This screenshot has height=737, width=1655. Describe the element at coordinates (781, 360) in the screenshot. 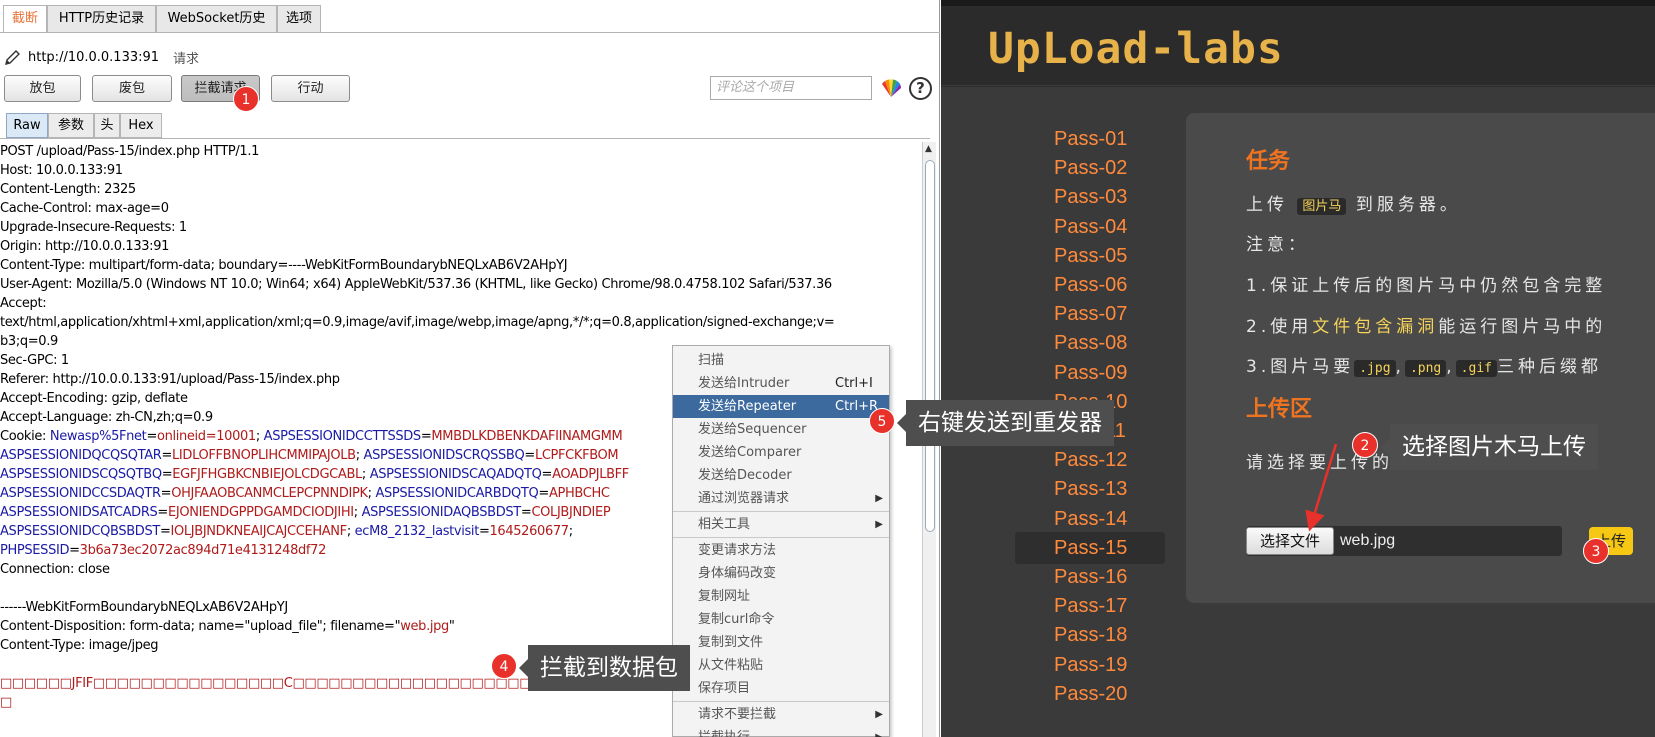

I see `menu-item: 扫描` at that location.